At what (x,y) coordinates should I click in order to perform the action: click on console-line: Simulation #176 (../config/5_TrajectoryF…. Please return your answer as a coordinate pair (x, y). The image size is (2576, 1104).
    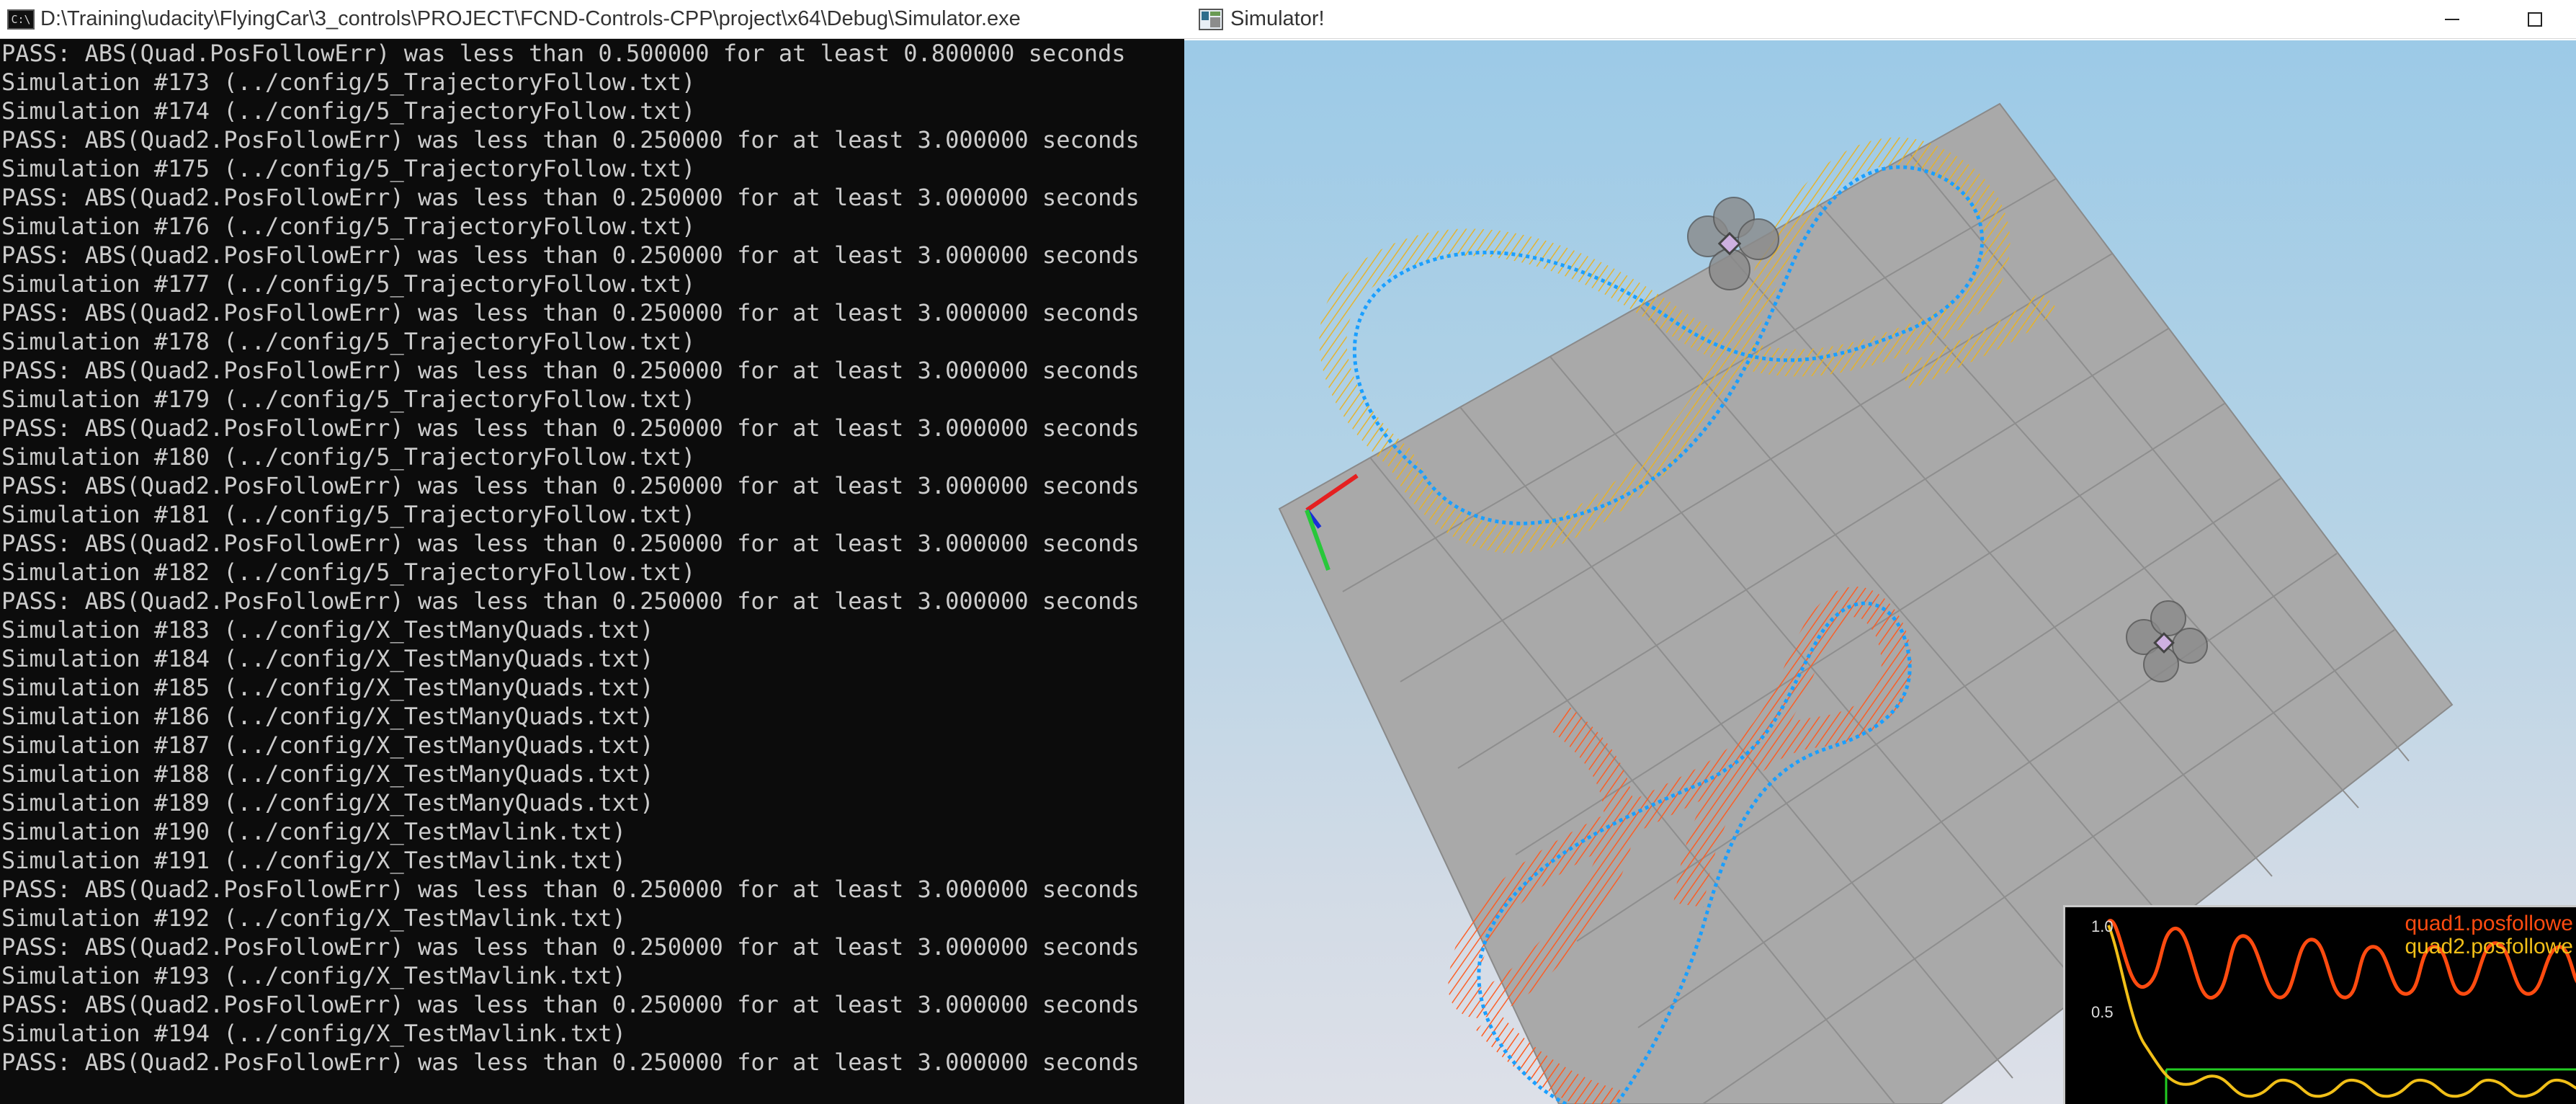
    Looking at the image, I should click on (348, 226).